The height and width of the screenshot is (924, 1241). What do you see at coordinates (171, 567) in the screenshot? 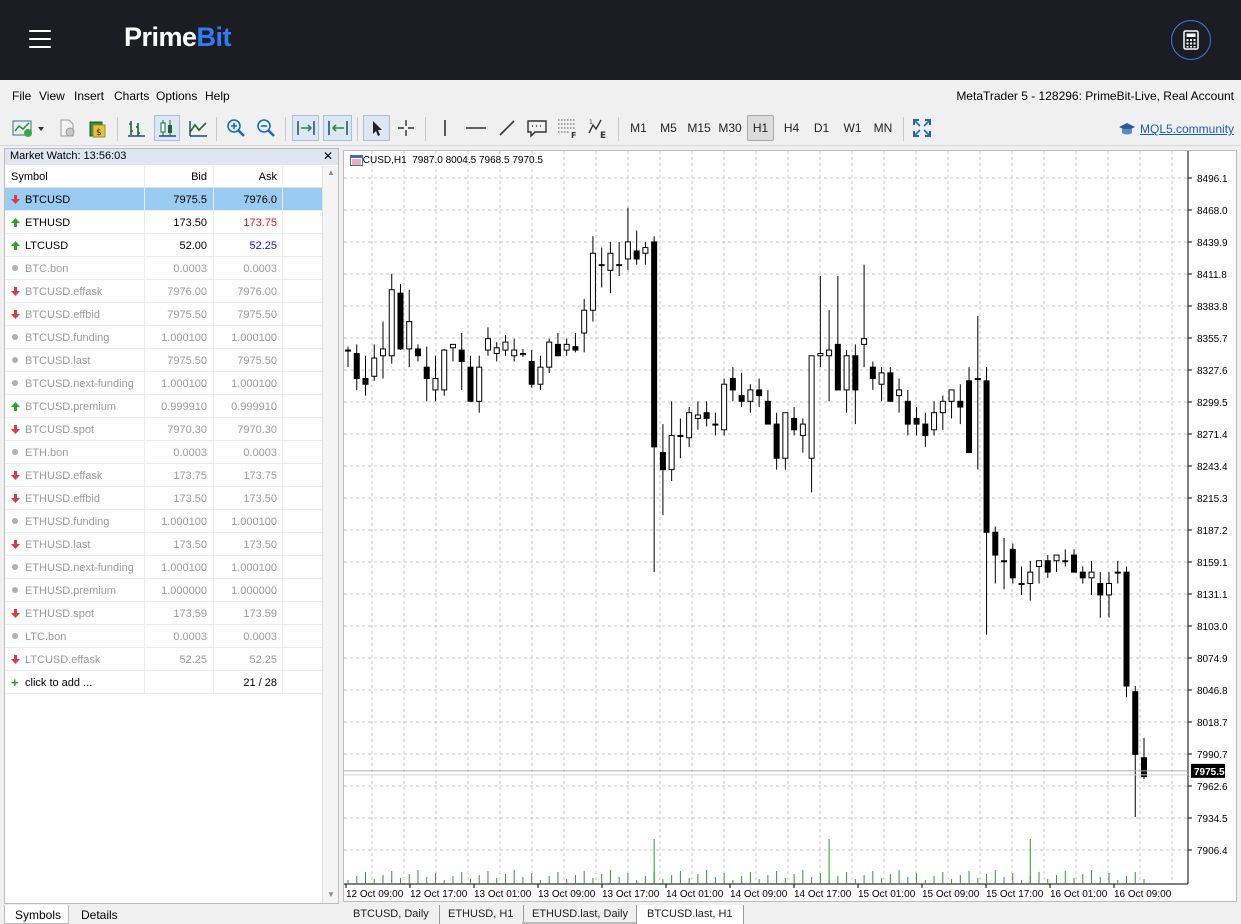
I see `symbol-row: ETHUSD.next-funding 1.000100 1.000100` at bounding box center [171, 567].